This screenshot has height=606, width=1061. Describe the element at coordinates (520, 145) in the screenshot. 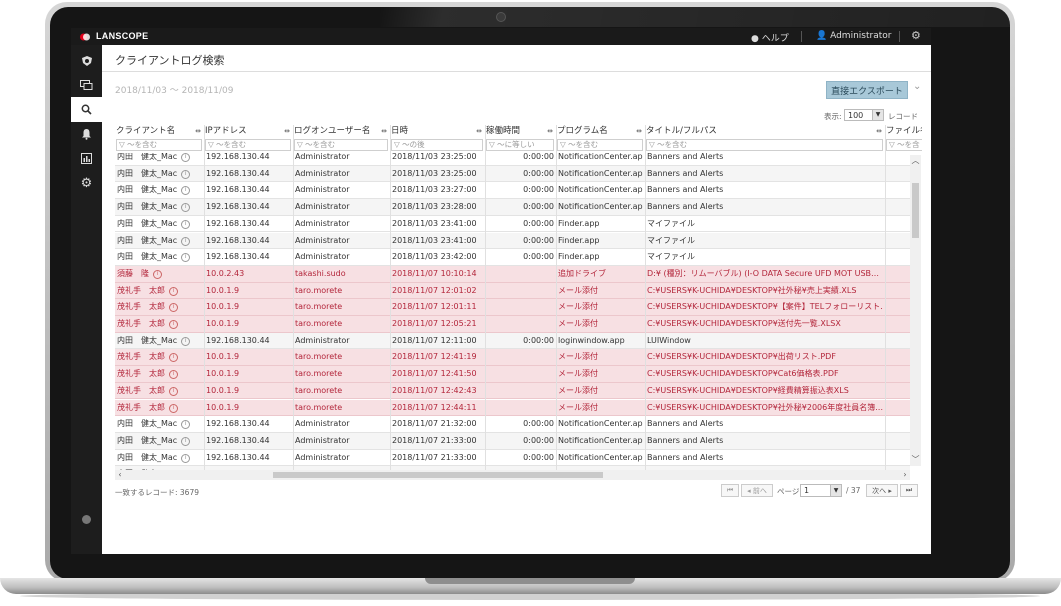

I see `column-filter-input: ▽ ～に等しい` at that location.